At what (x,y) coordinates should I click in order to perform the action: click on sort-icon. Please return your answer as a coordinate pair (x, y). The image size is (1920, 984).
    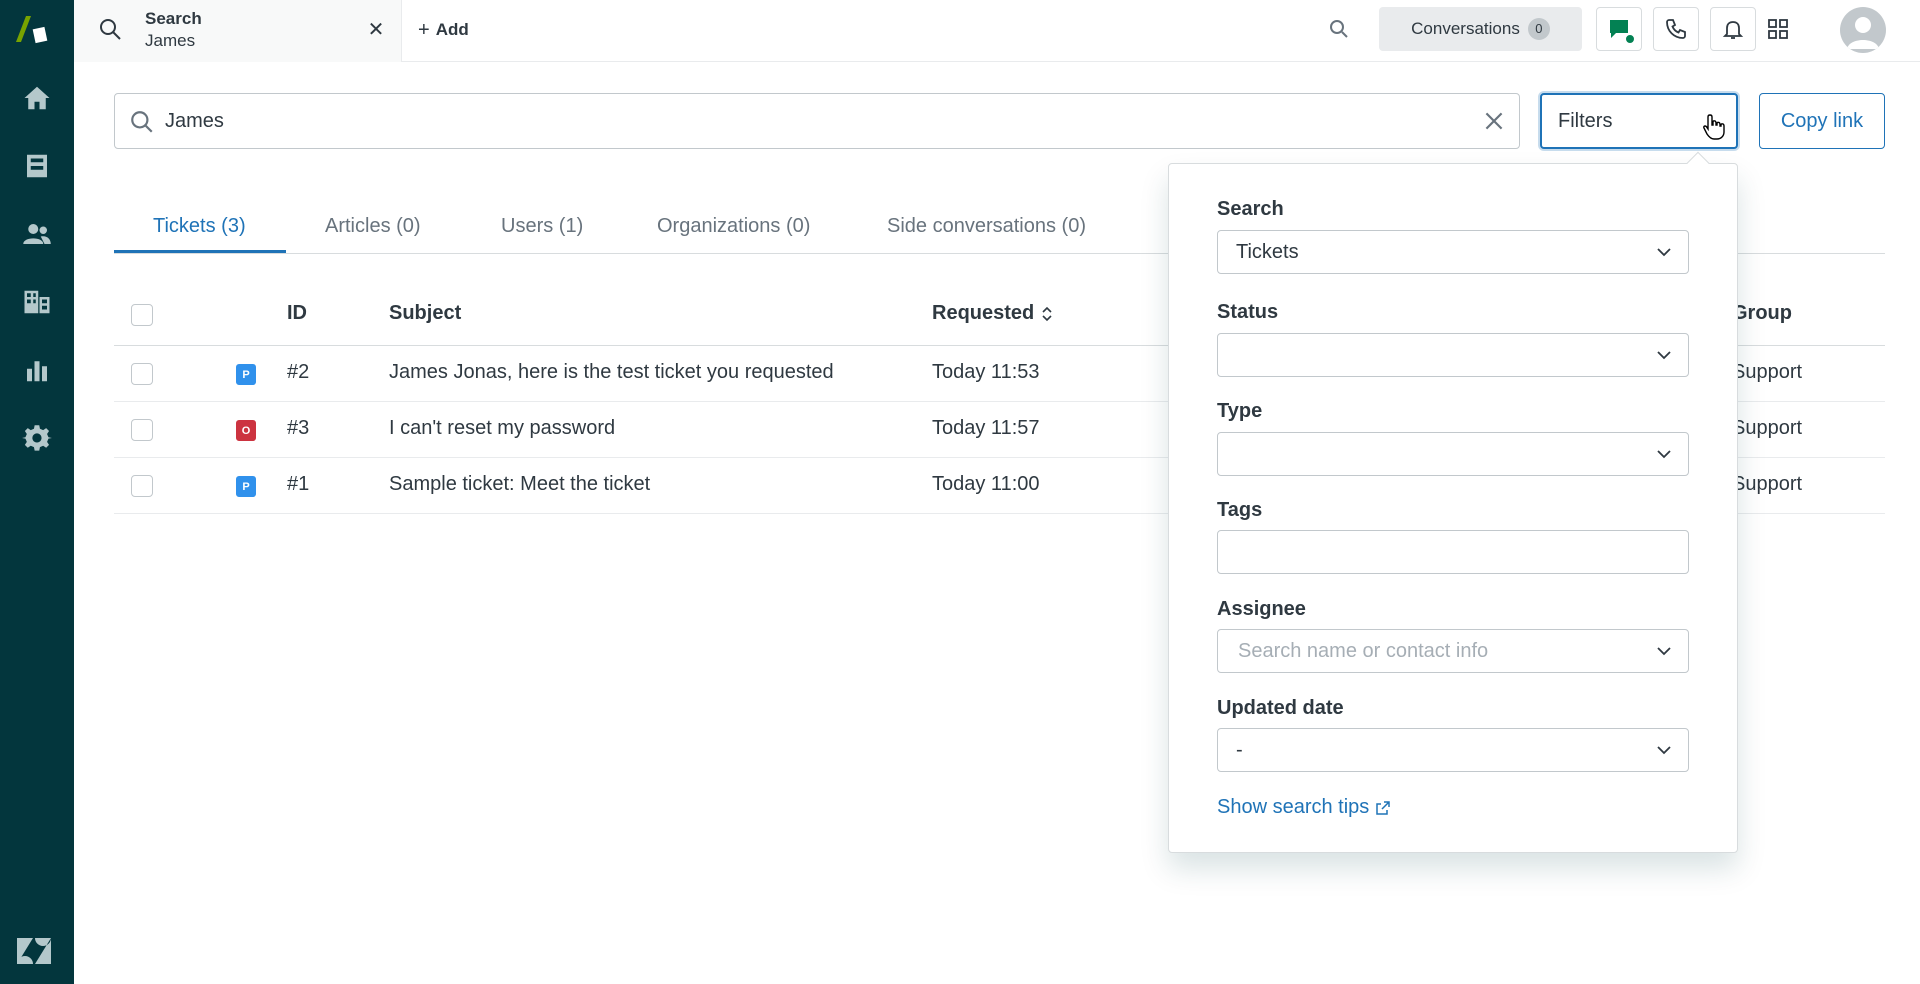
    Looking at the image, I should click on (1047, 313).